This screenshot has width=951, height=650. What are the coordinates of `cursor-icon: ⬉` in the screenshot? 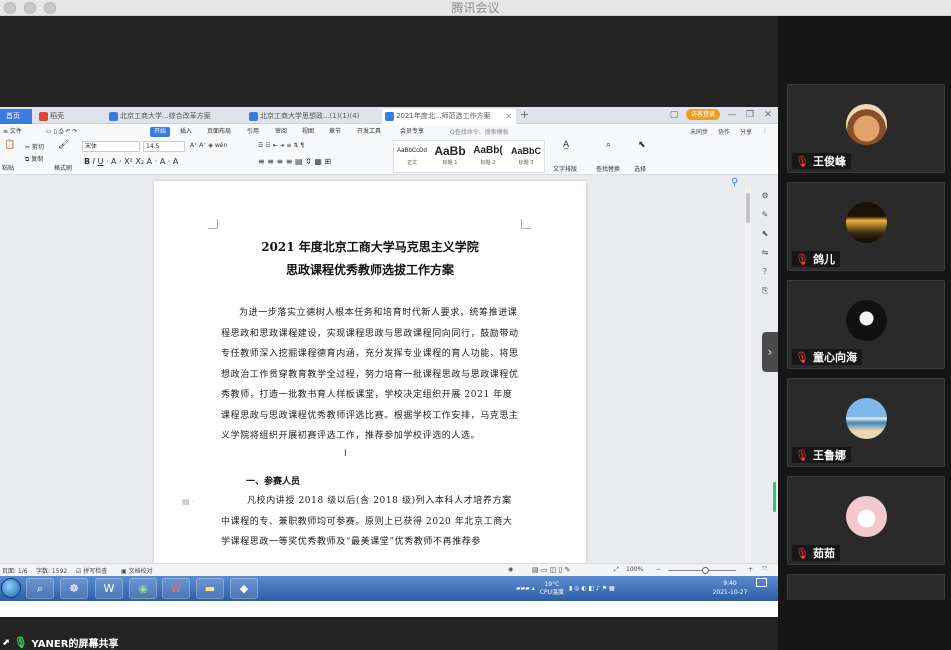 It's located at (765, 233).